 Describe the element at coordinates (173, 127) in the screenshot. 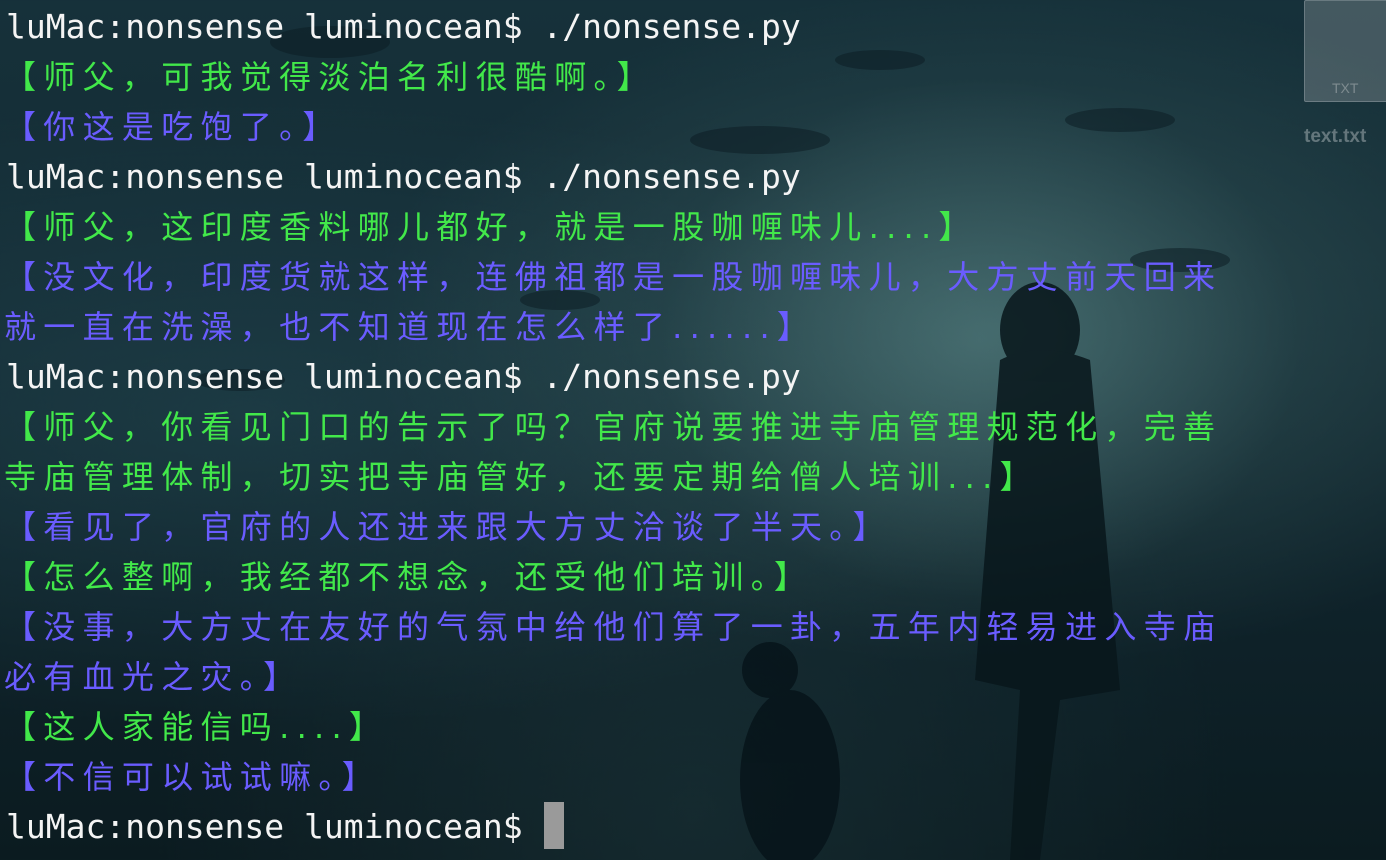

I see `master-dialogue-line: 【你这是吃饱了。】` at that location.